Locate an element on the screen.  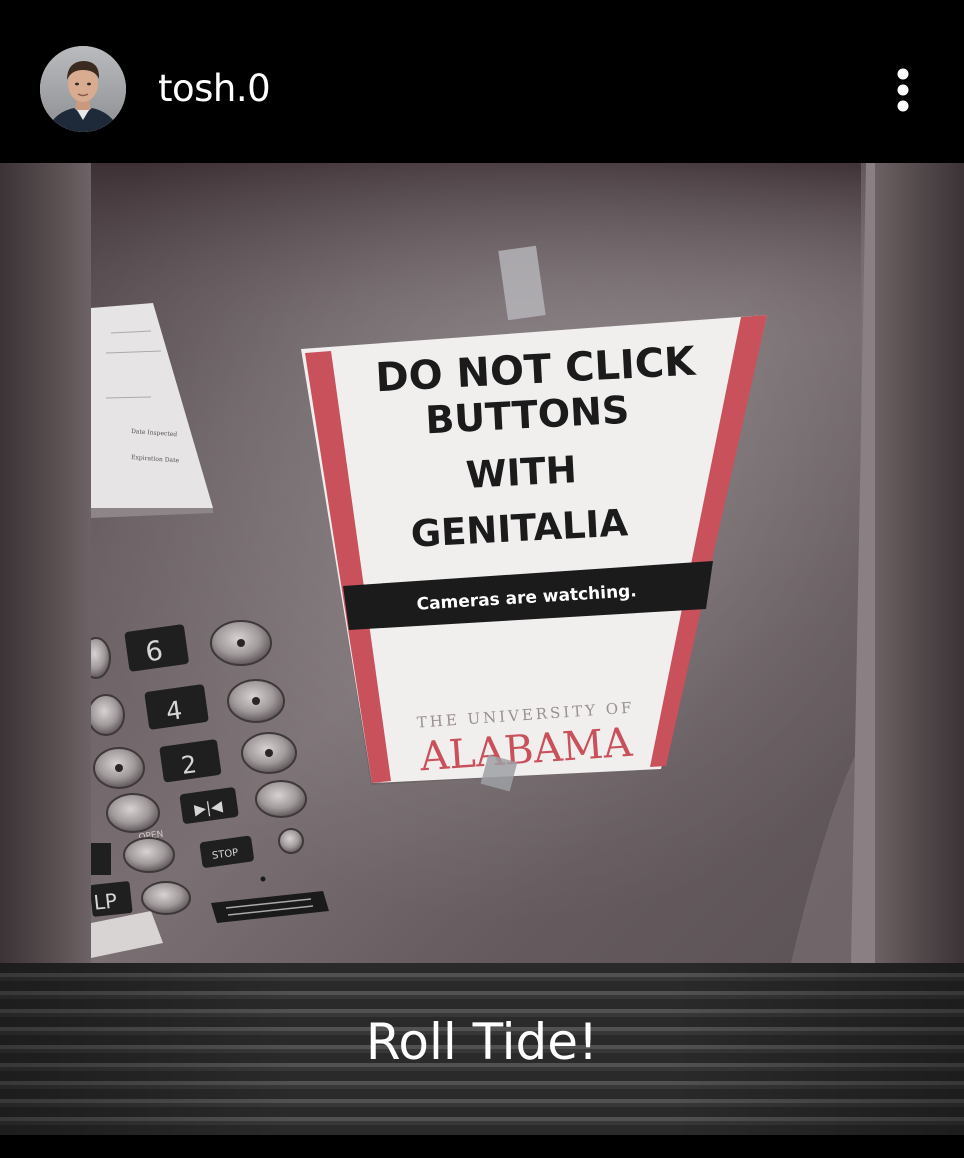
more-vertical-icon is located at coordinates (903, 90).